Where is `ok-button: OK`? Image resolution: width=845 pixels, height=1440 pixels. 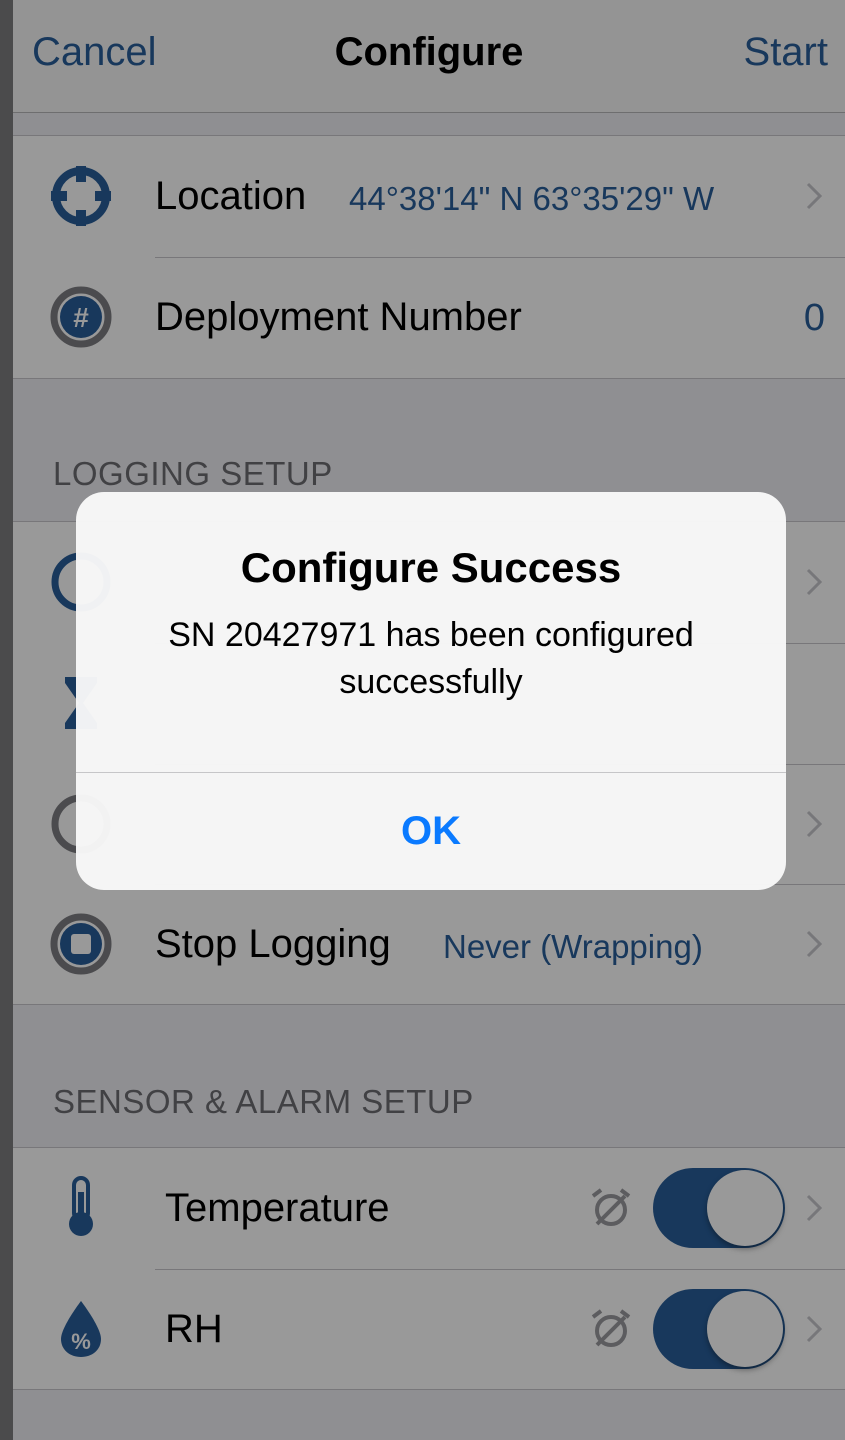 ok-button: OK is located at coordinates (431, 831).